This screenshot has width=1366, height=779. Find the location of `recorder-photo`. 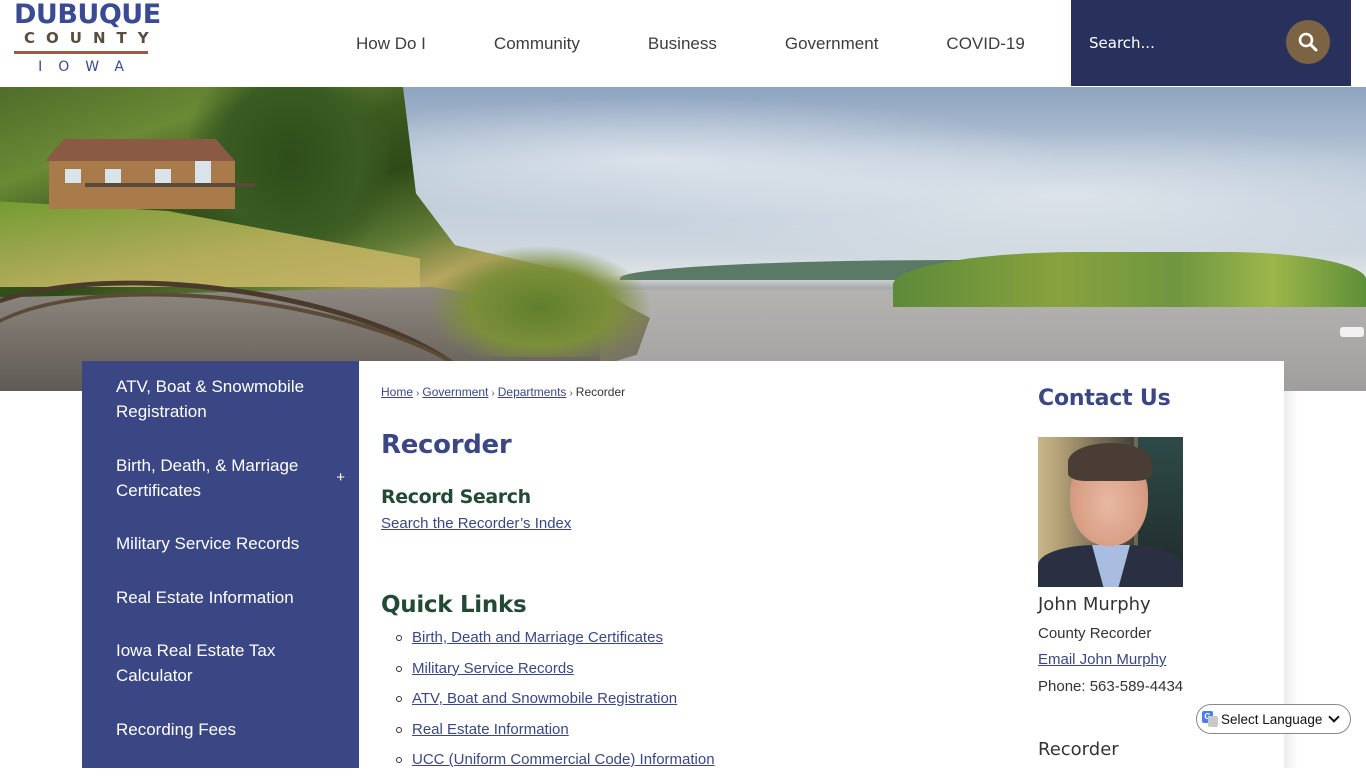

recorder-photo is located at coordinates (1110, 512).